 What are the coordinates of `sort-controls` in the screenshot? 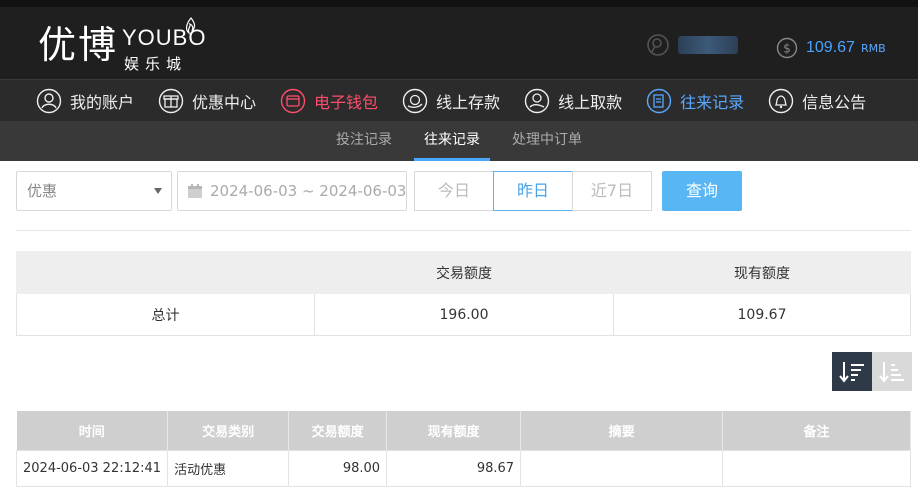 It's located at (872, 371).